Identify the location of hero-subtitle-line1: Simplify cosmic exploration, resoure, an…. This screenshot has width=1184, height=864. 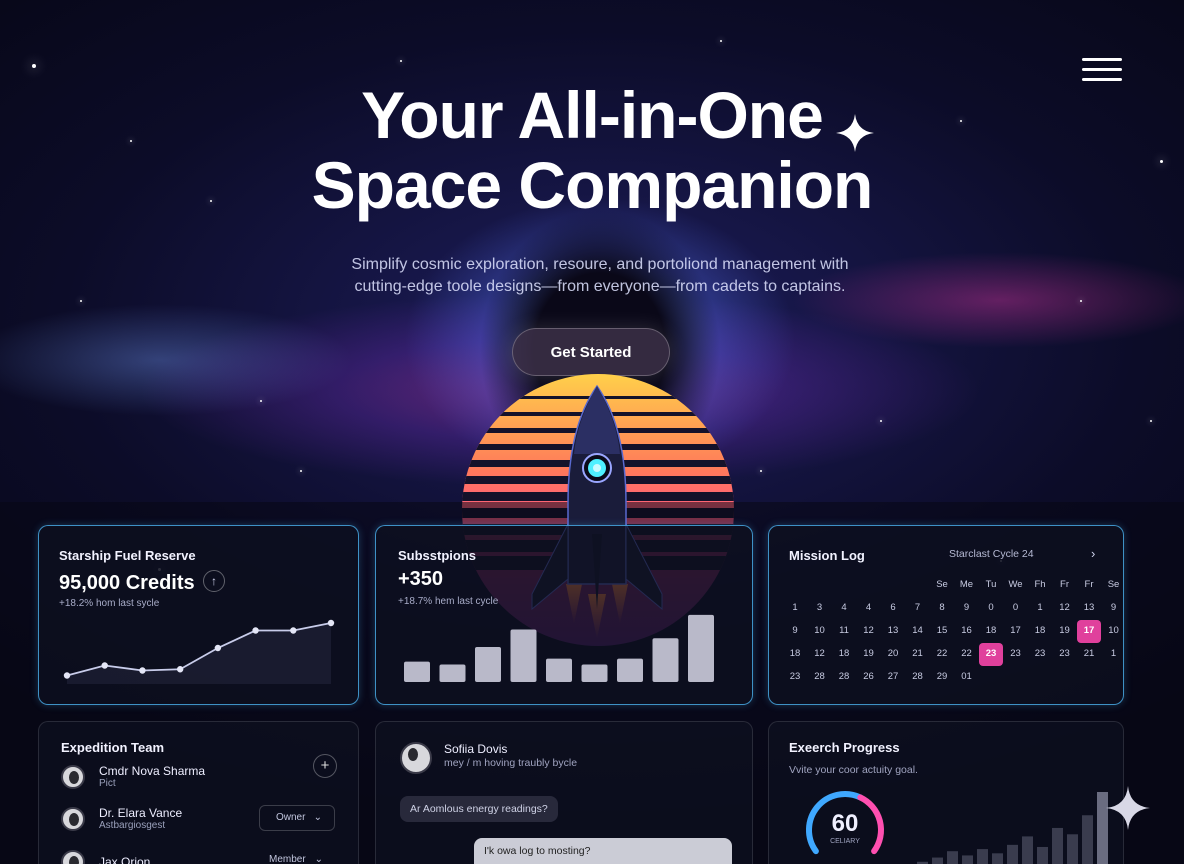
(600, 264).